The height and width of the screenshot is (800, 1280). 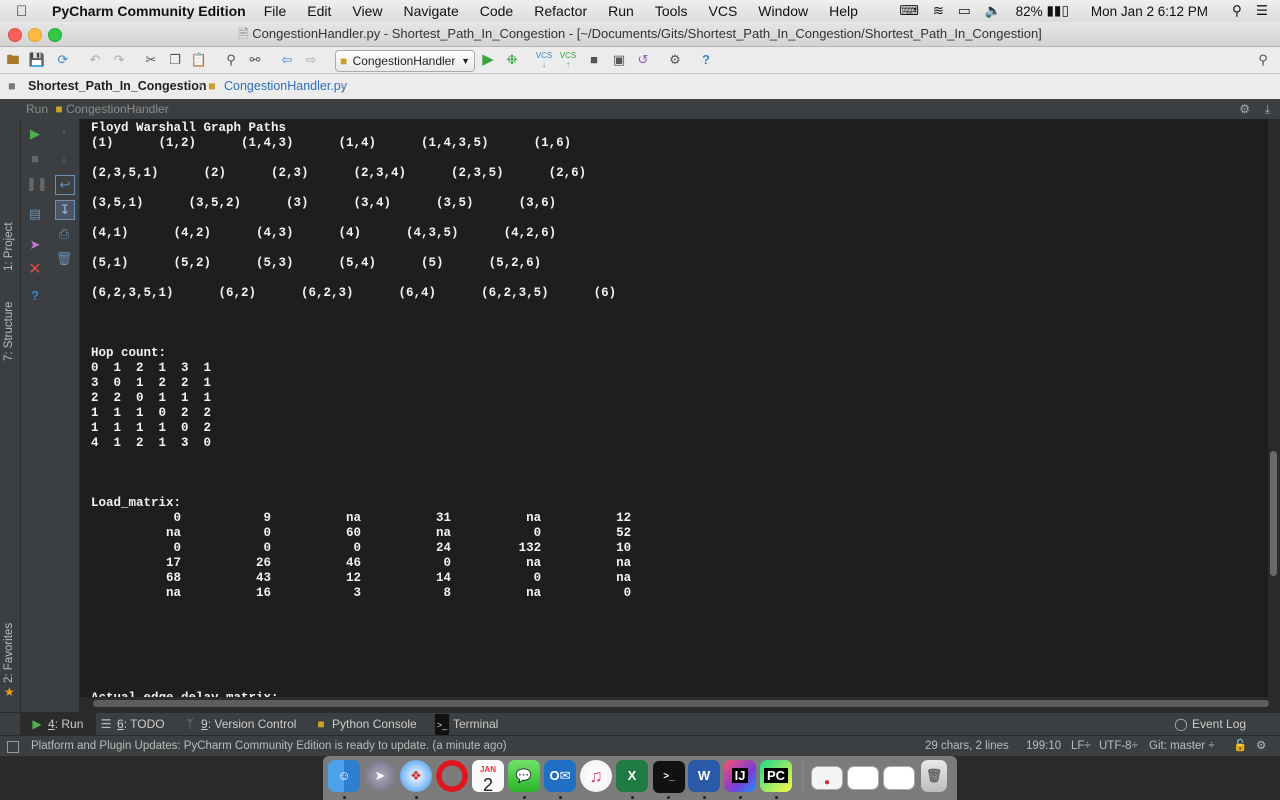 I want to click on run-configuration-select: ■ CongestionHandler ▼, so click(x=405, y=61).